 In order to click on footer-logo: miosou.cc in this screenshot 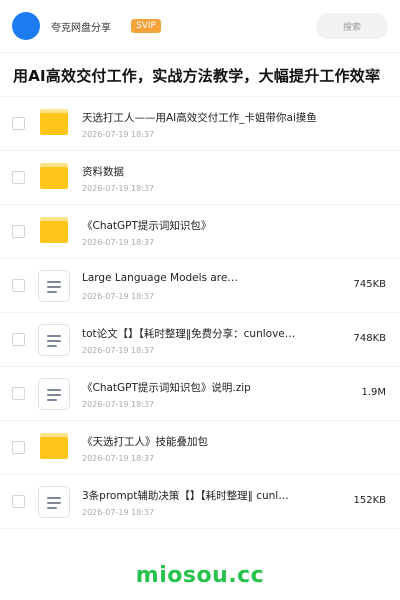, I will do `click(200, 575)`.